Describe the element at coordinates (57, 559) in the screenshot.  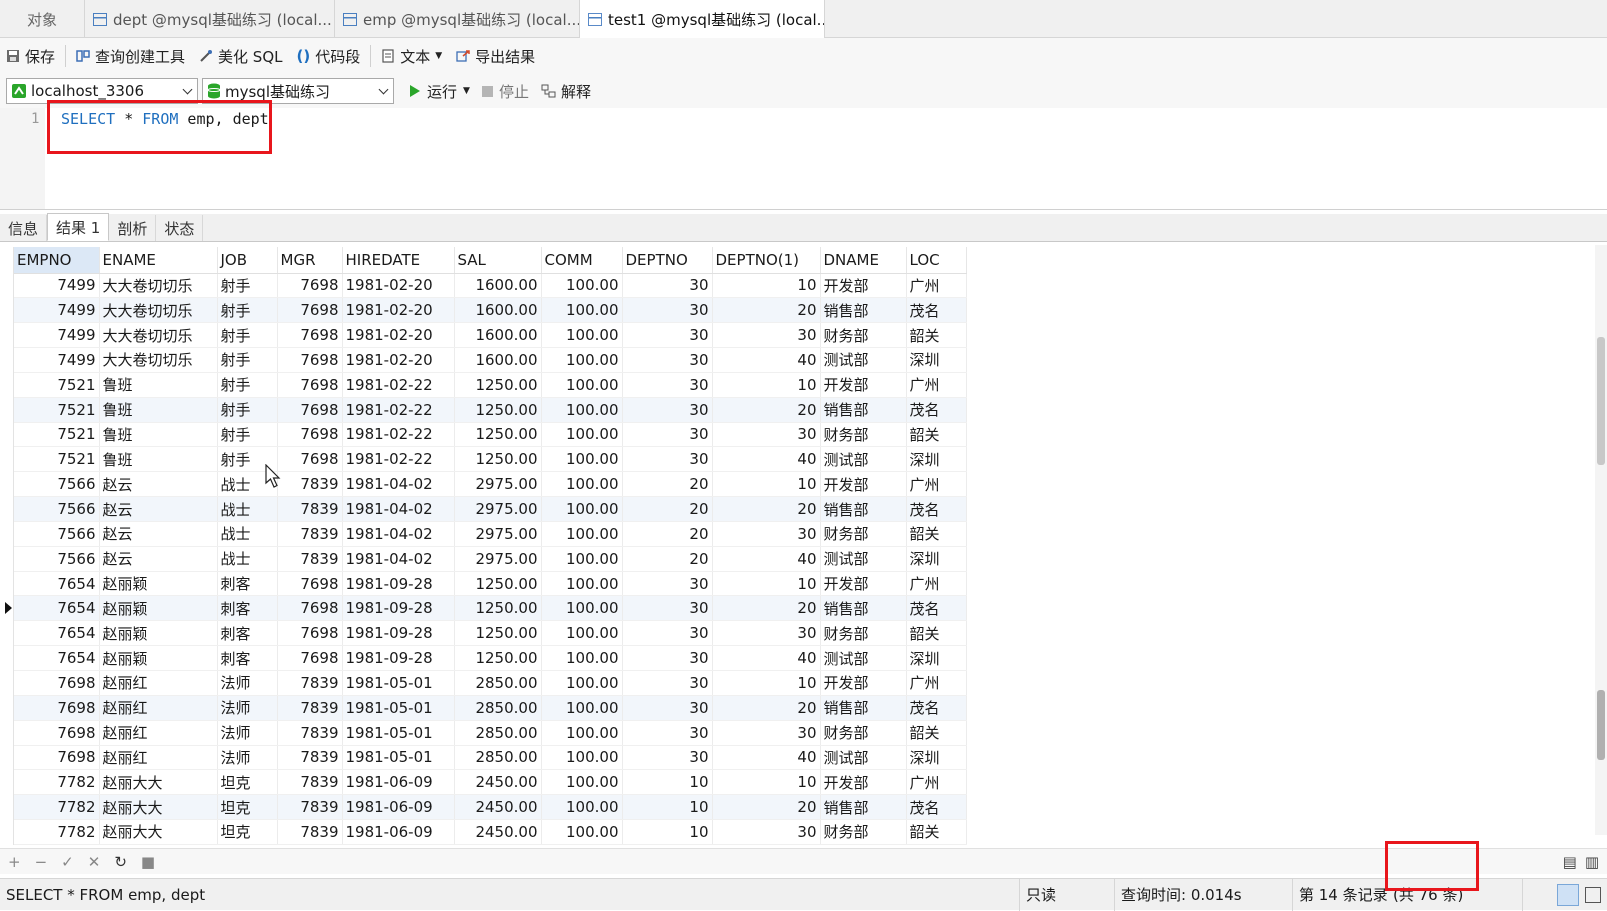
I see `table-cell: 7566` at that location.